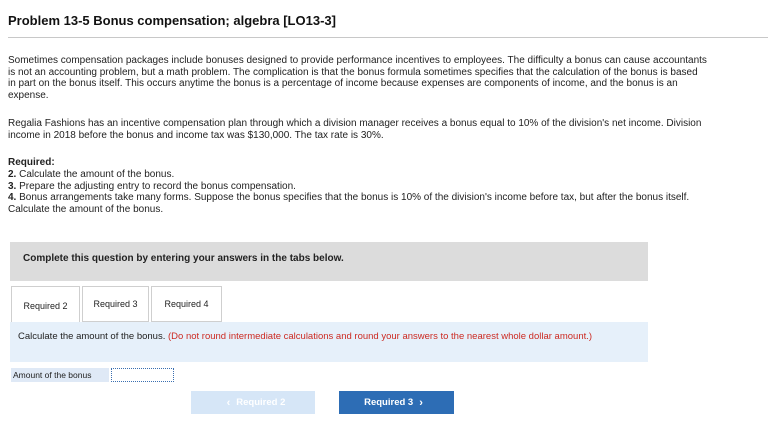  I want to click on required-item-text: Calculate the amount of the bonus., so click(97, 174).